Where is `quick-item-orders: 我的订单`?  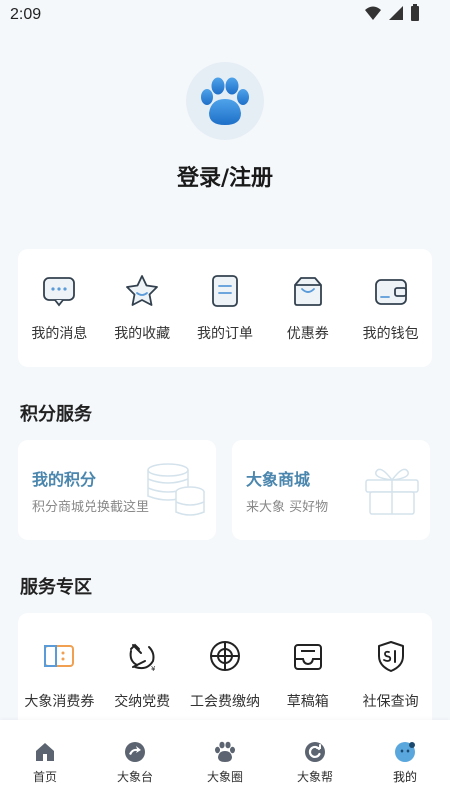 quick-item-orders: 我的订单 is located at coordinates (225, 308).